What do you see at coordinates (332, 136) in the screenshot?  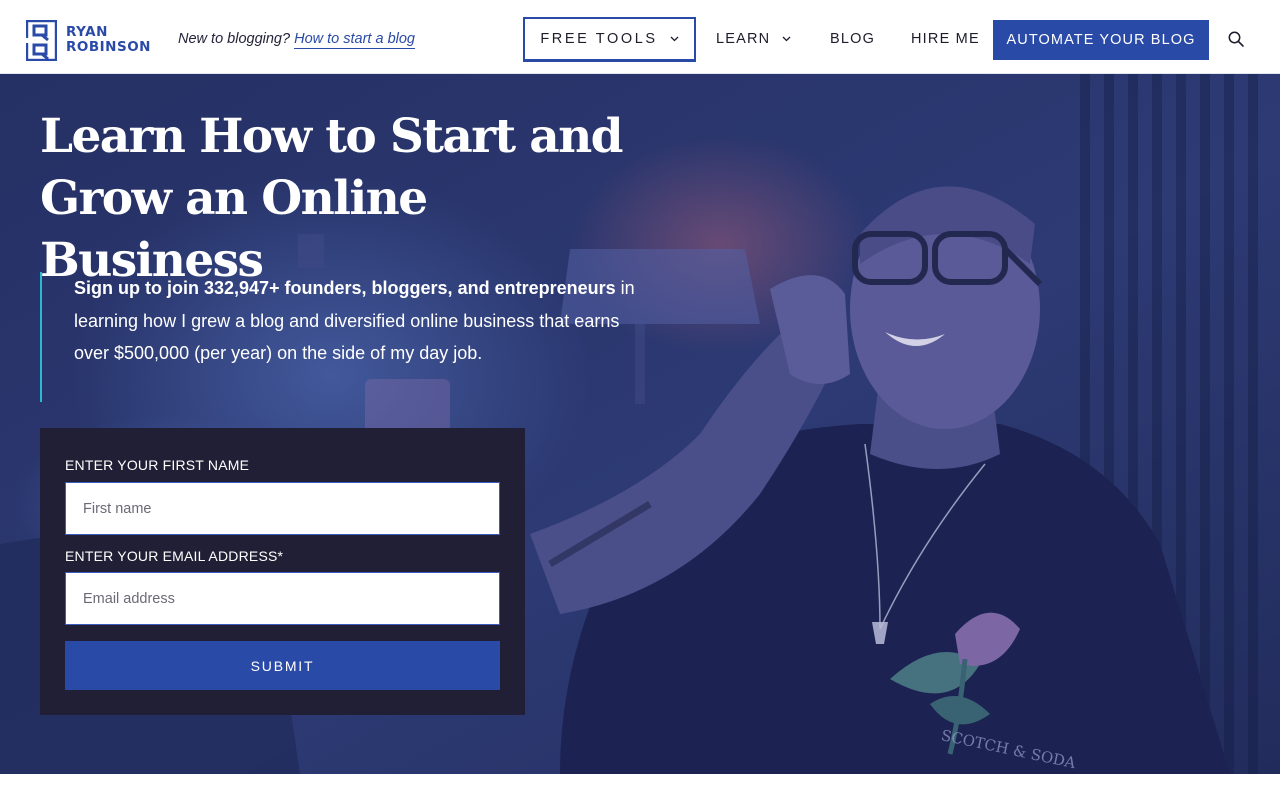 I see `hero-title-line-1: Learn How to Start and` at bounding box center [332, 136].